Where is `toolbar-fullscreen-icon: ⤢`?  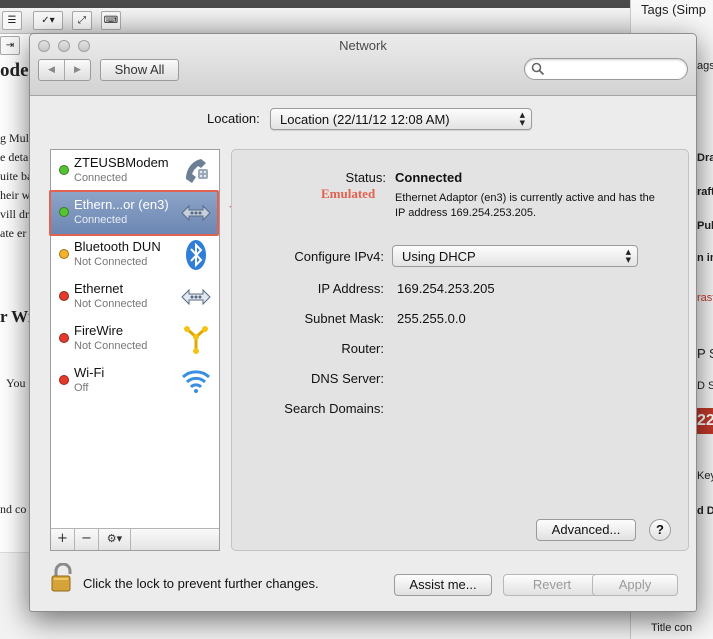
toolbar-fullscreen-icon: ⤢ is located at coordinates (82, 20).